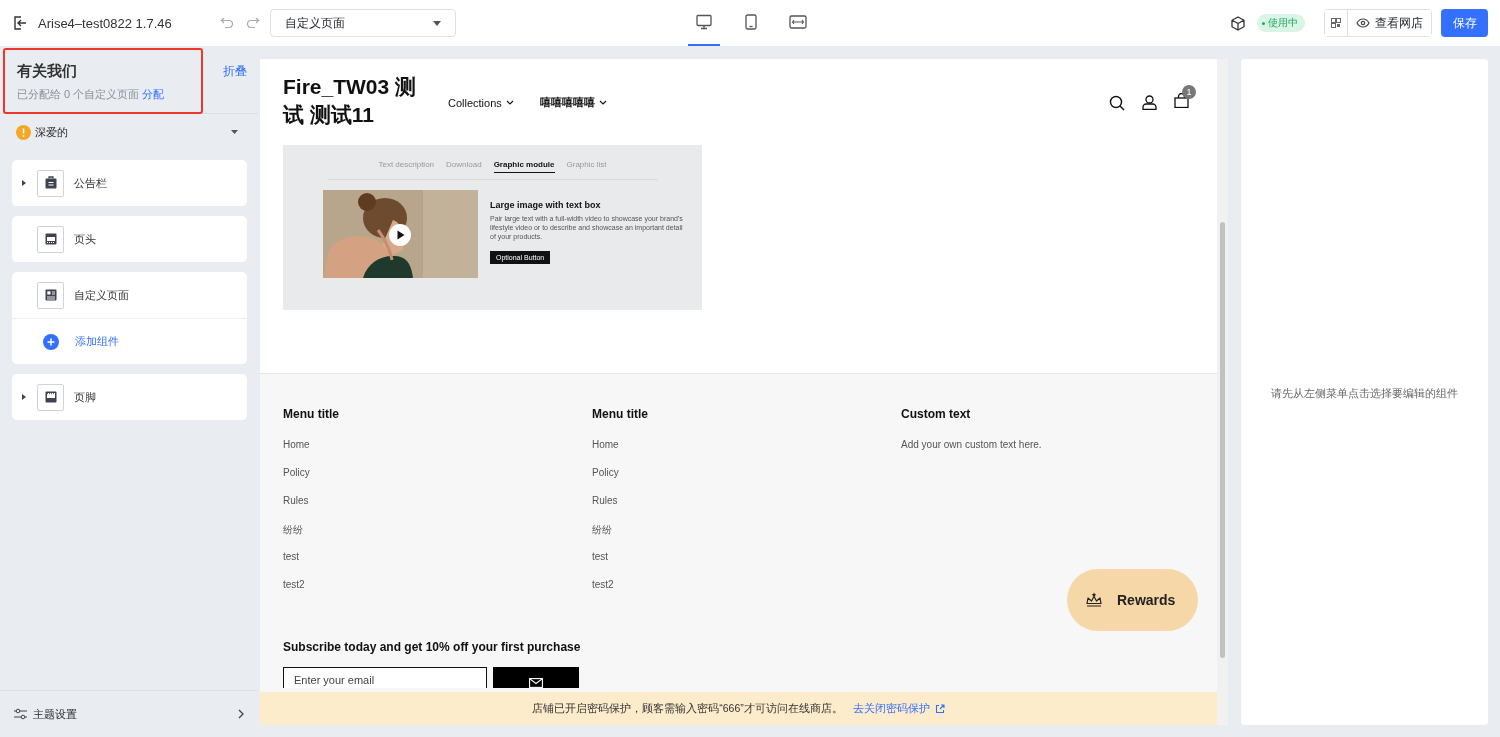  What do you see at coordinates (1364, 393) in the screenshot?
I see `empty-selection-hint: 请先从左侧菜单点击选择要编辑的组件` at bounding box center [1364, 393].